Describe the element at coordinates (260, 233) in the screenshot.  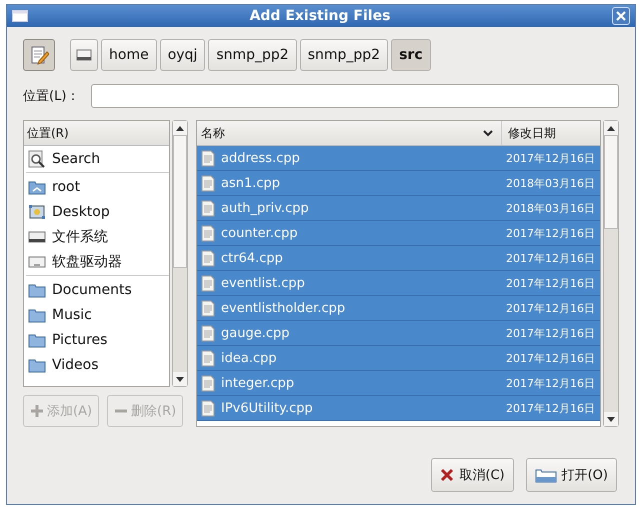
I see `file-name: counter.cpp` at that location.